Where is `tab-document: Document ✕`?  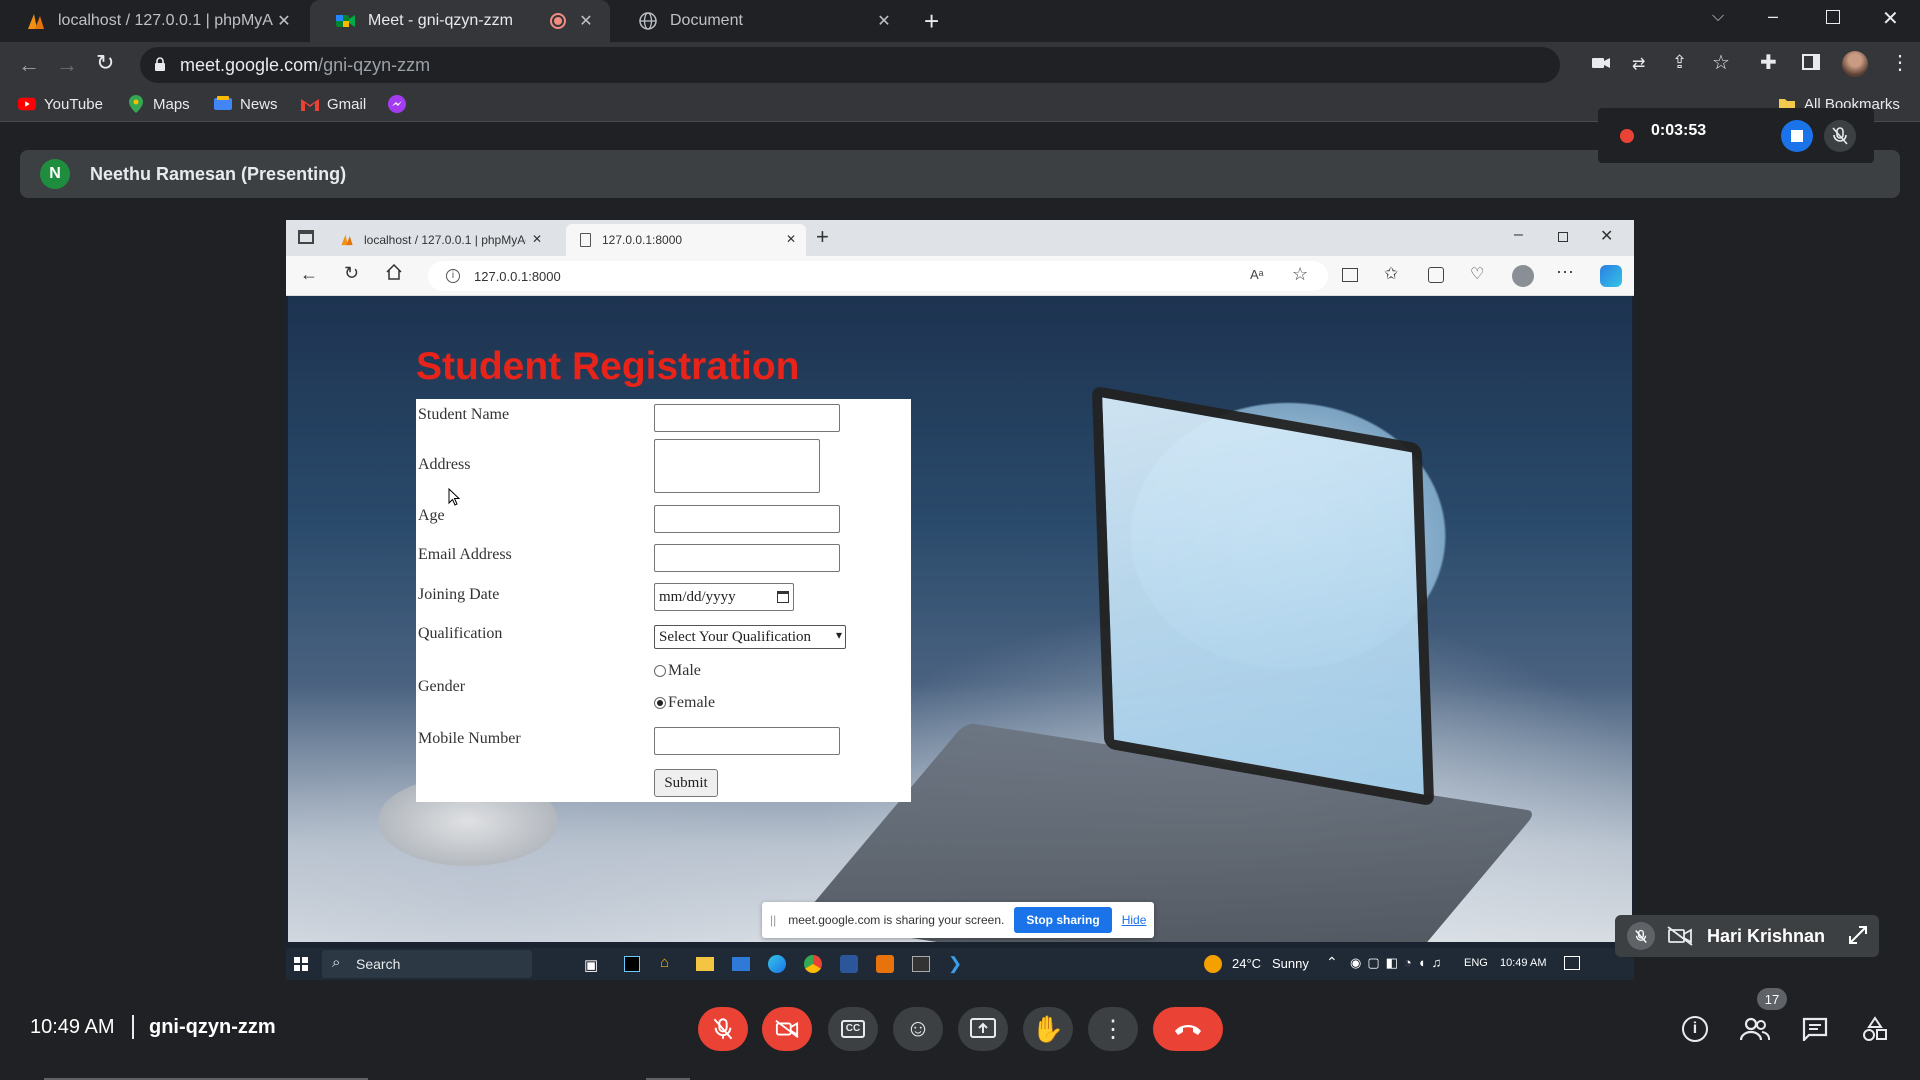
tab-document: Document ✕ is located at coordinates (760, 21).